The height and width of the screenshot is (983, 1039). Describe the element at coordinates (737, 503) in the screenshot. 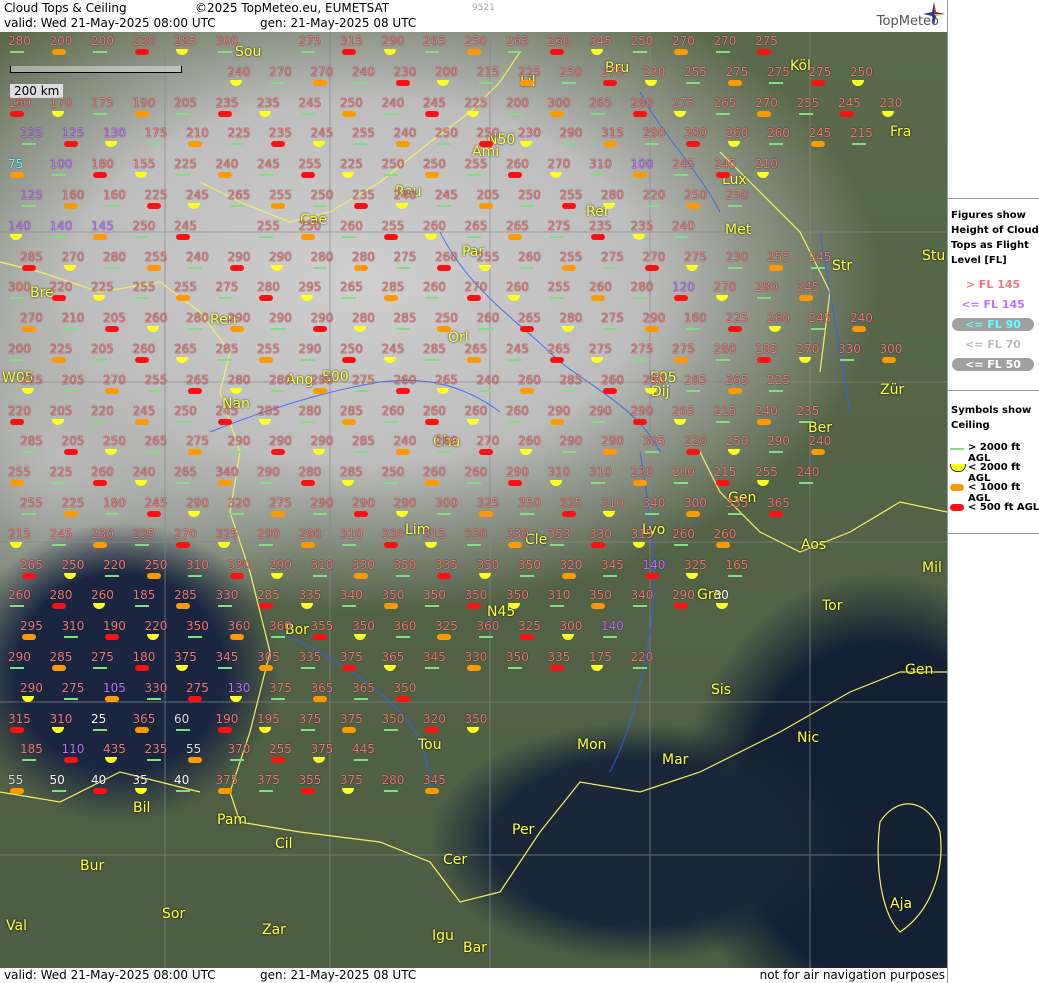

I see `cloud-top-value: 335` at that location.